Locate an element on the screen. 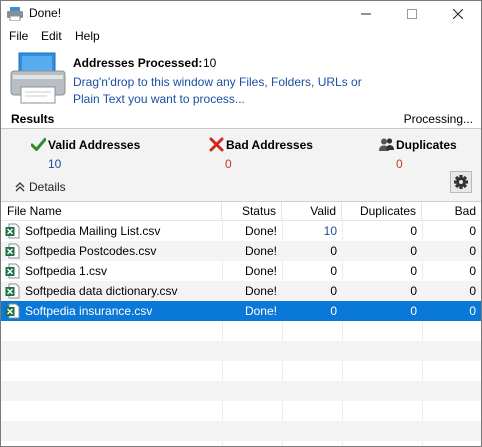 The height and width of the screenshot is (447, 482). title-bar: Done! is located at coordinates (241, 14).